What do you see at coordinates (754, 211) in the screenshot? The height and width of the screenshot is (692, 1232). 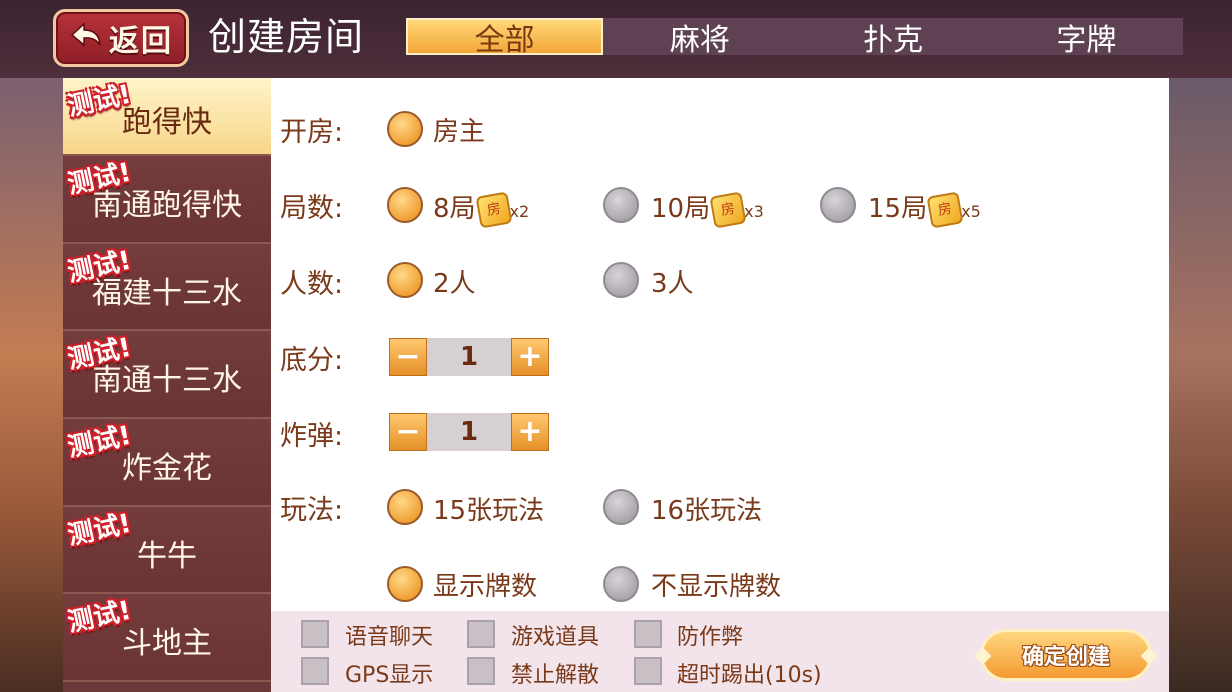 I see `rounds-10-multiplier: x3` at bounding box center [754, 211].